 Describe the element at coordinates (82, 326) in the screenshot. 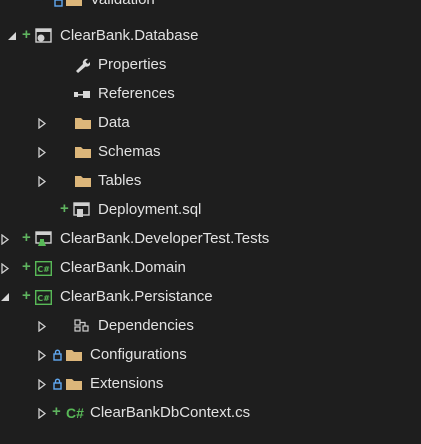

I see `dependencies-icon` at that location.